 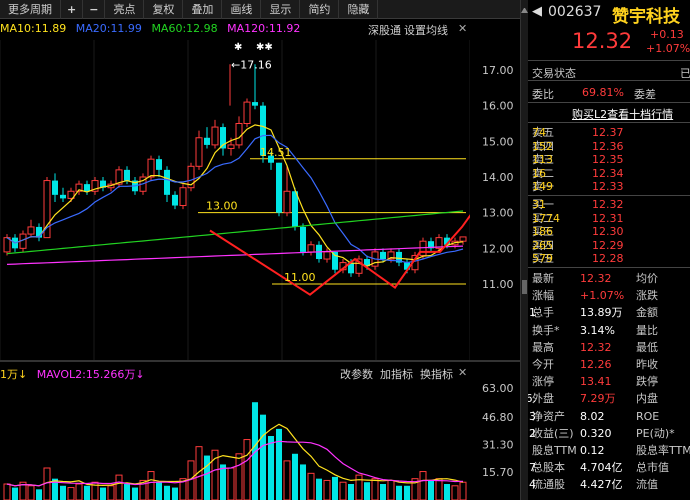 What do you see at coordinates (33, 28) in the screenshot?
I see `ma10-label: MA10:11.89` at bounding box center [33, 28].